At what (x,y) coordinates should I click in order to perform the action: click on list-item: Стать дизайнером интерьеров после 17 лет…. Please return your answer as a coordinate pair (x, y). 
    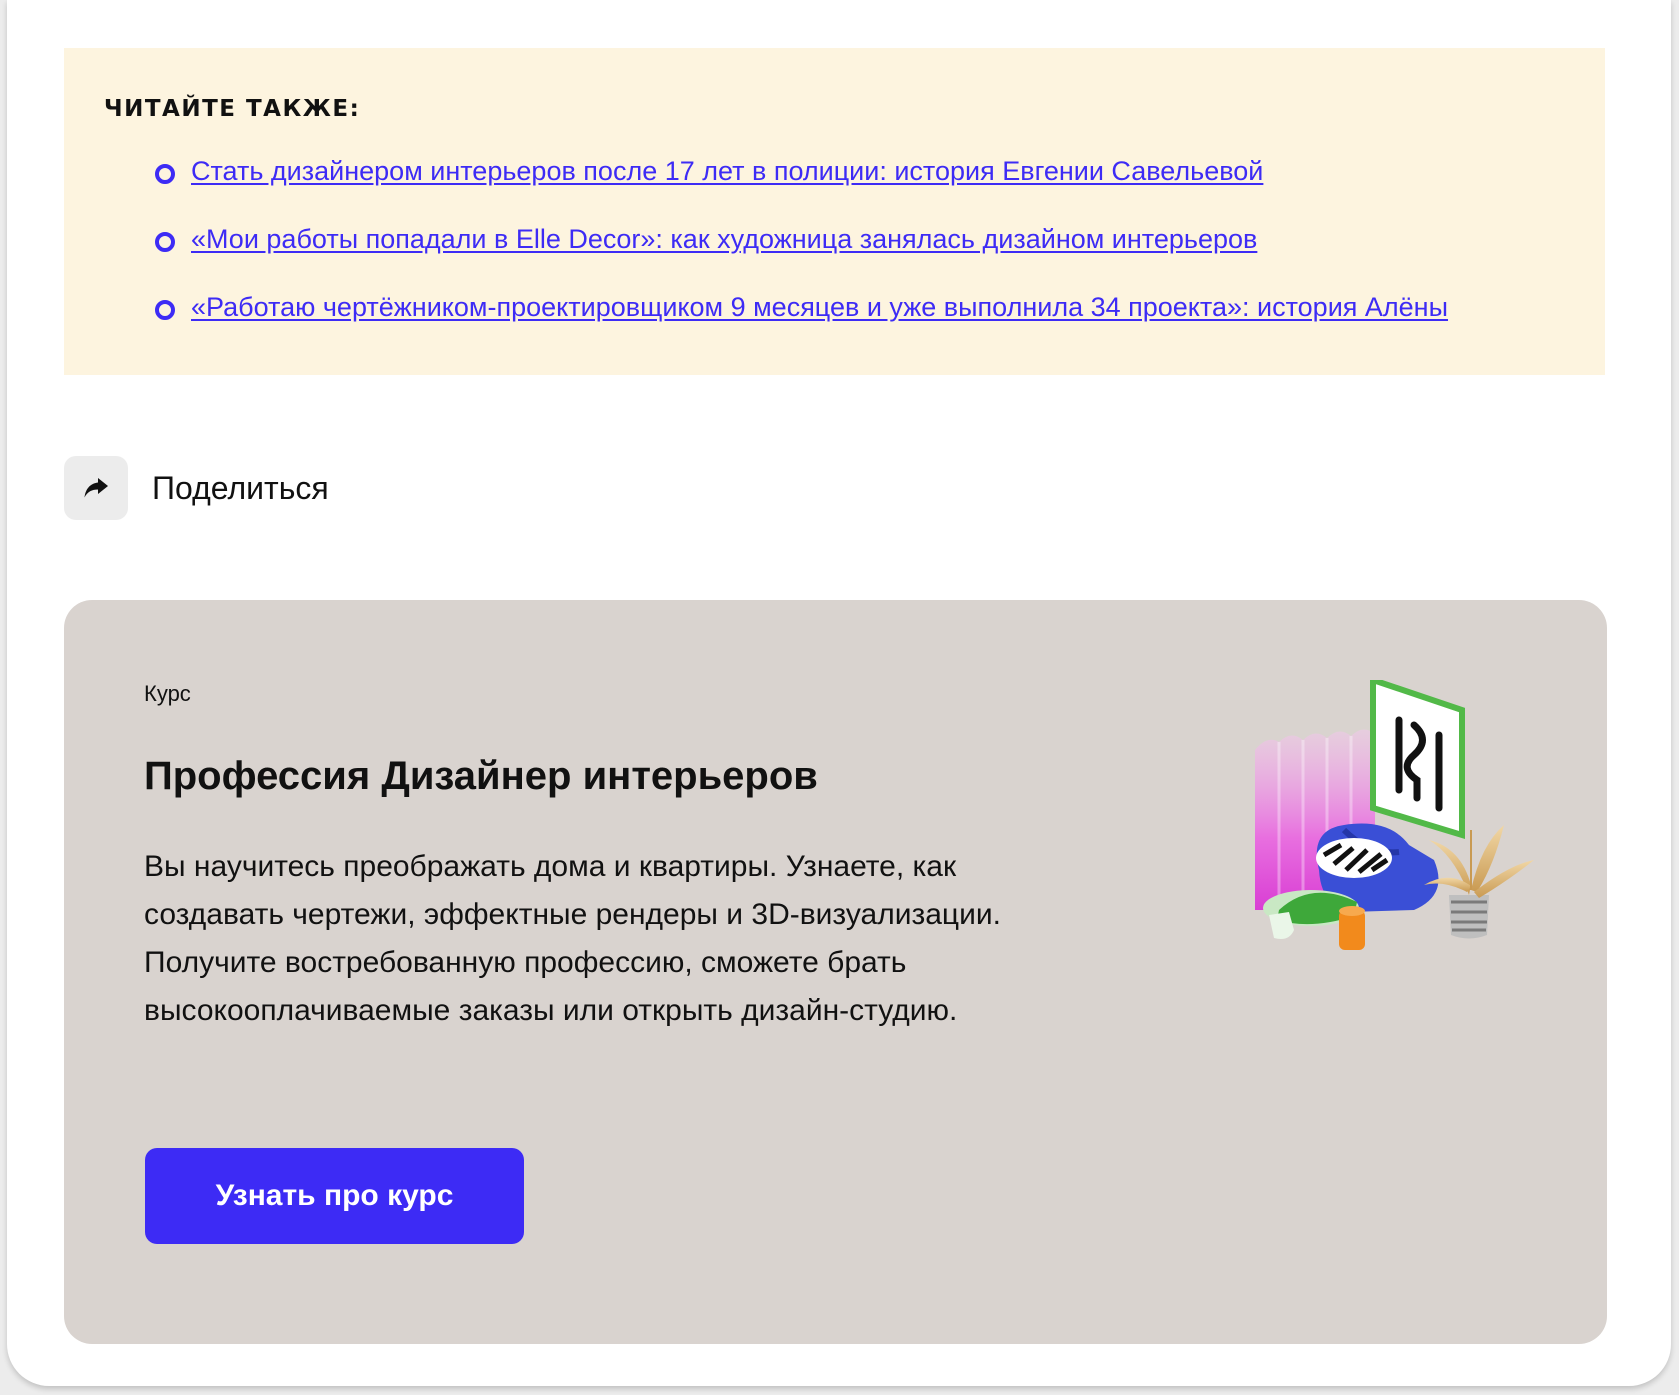
    Looking at the image, I should click on (756, 190).